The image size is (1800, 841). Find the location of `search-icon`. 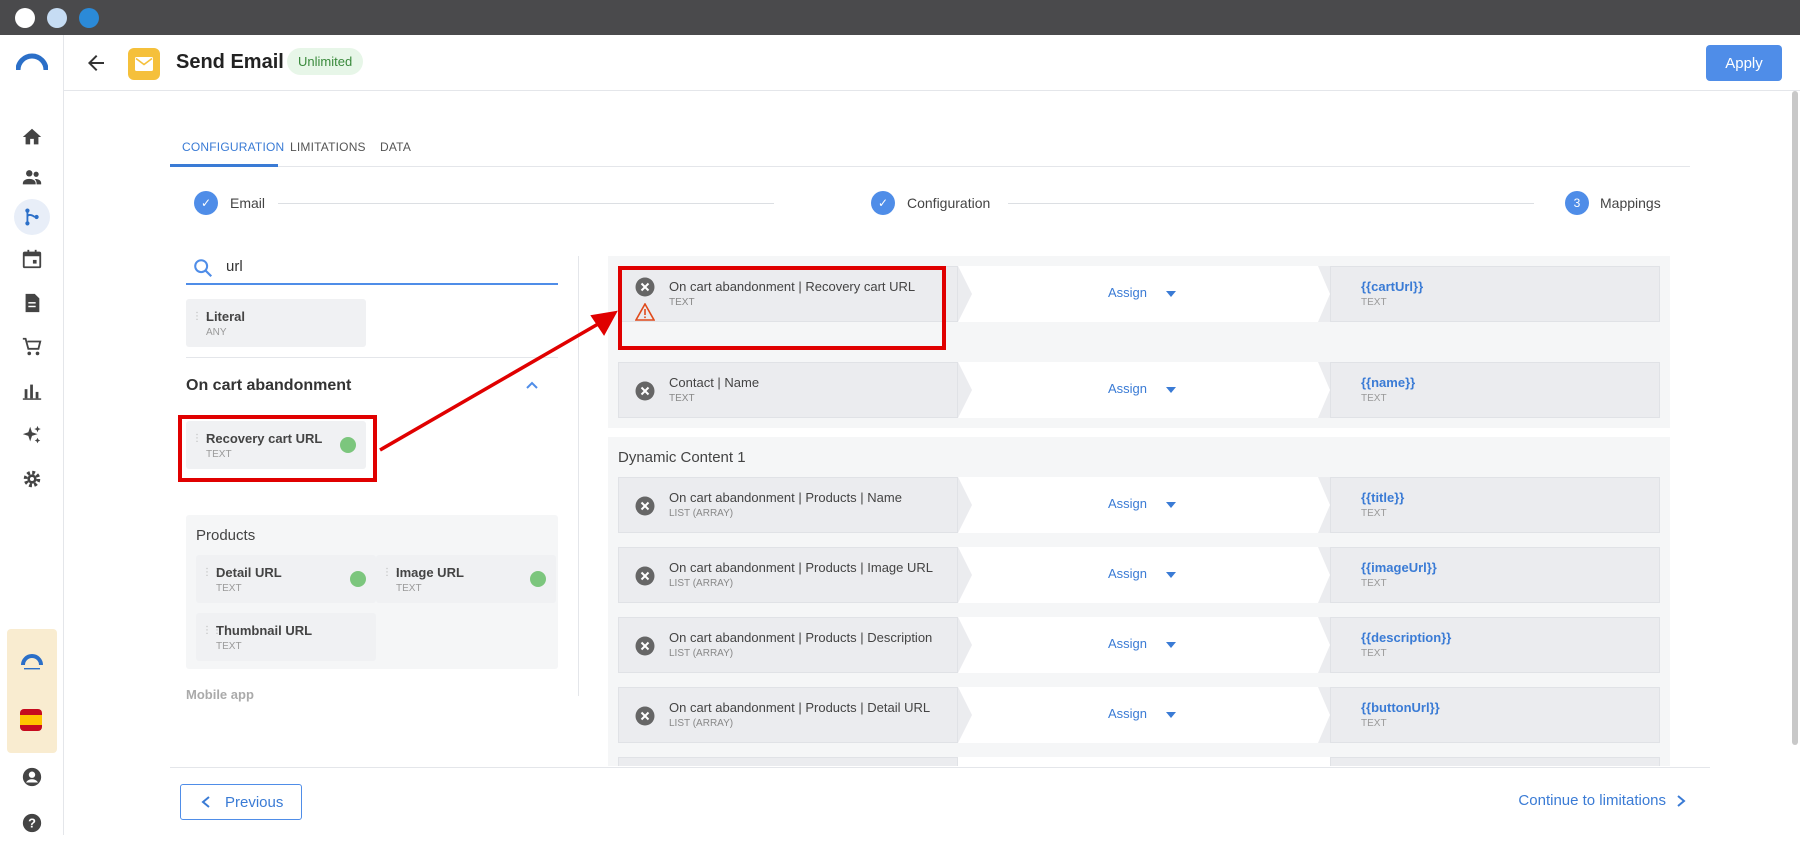

search-icon is located at coordinates (203, 268).